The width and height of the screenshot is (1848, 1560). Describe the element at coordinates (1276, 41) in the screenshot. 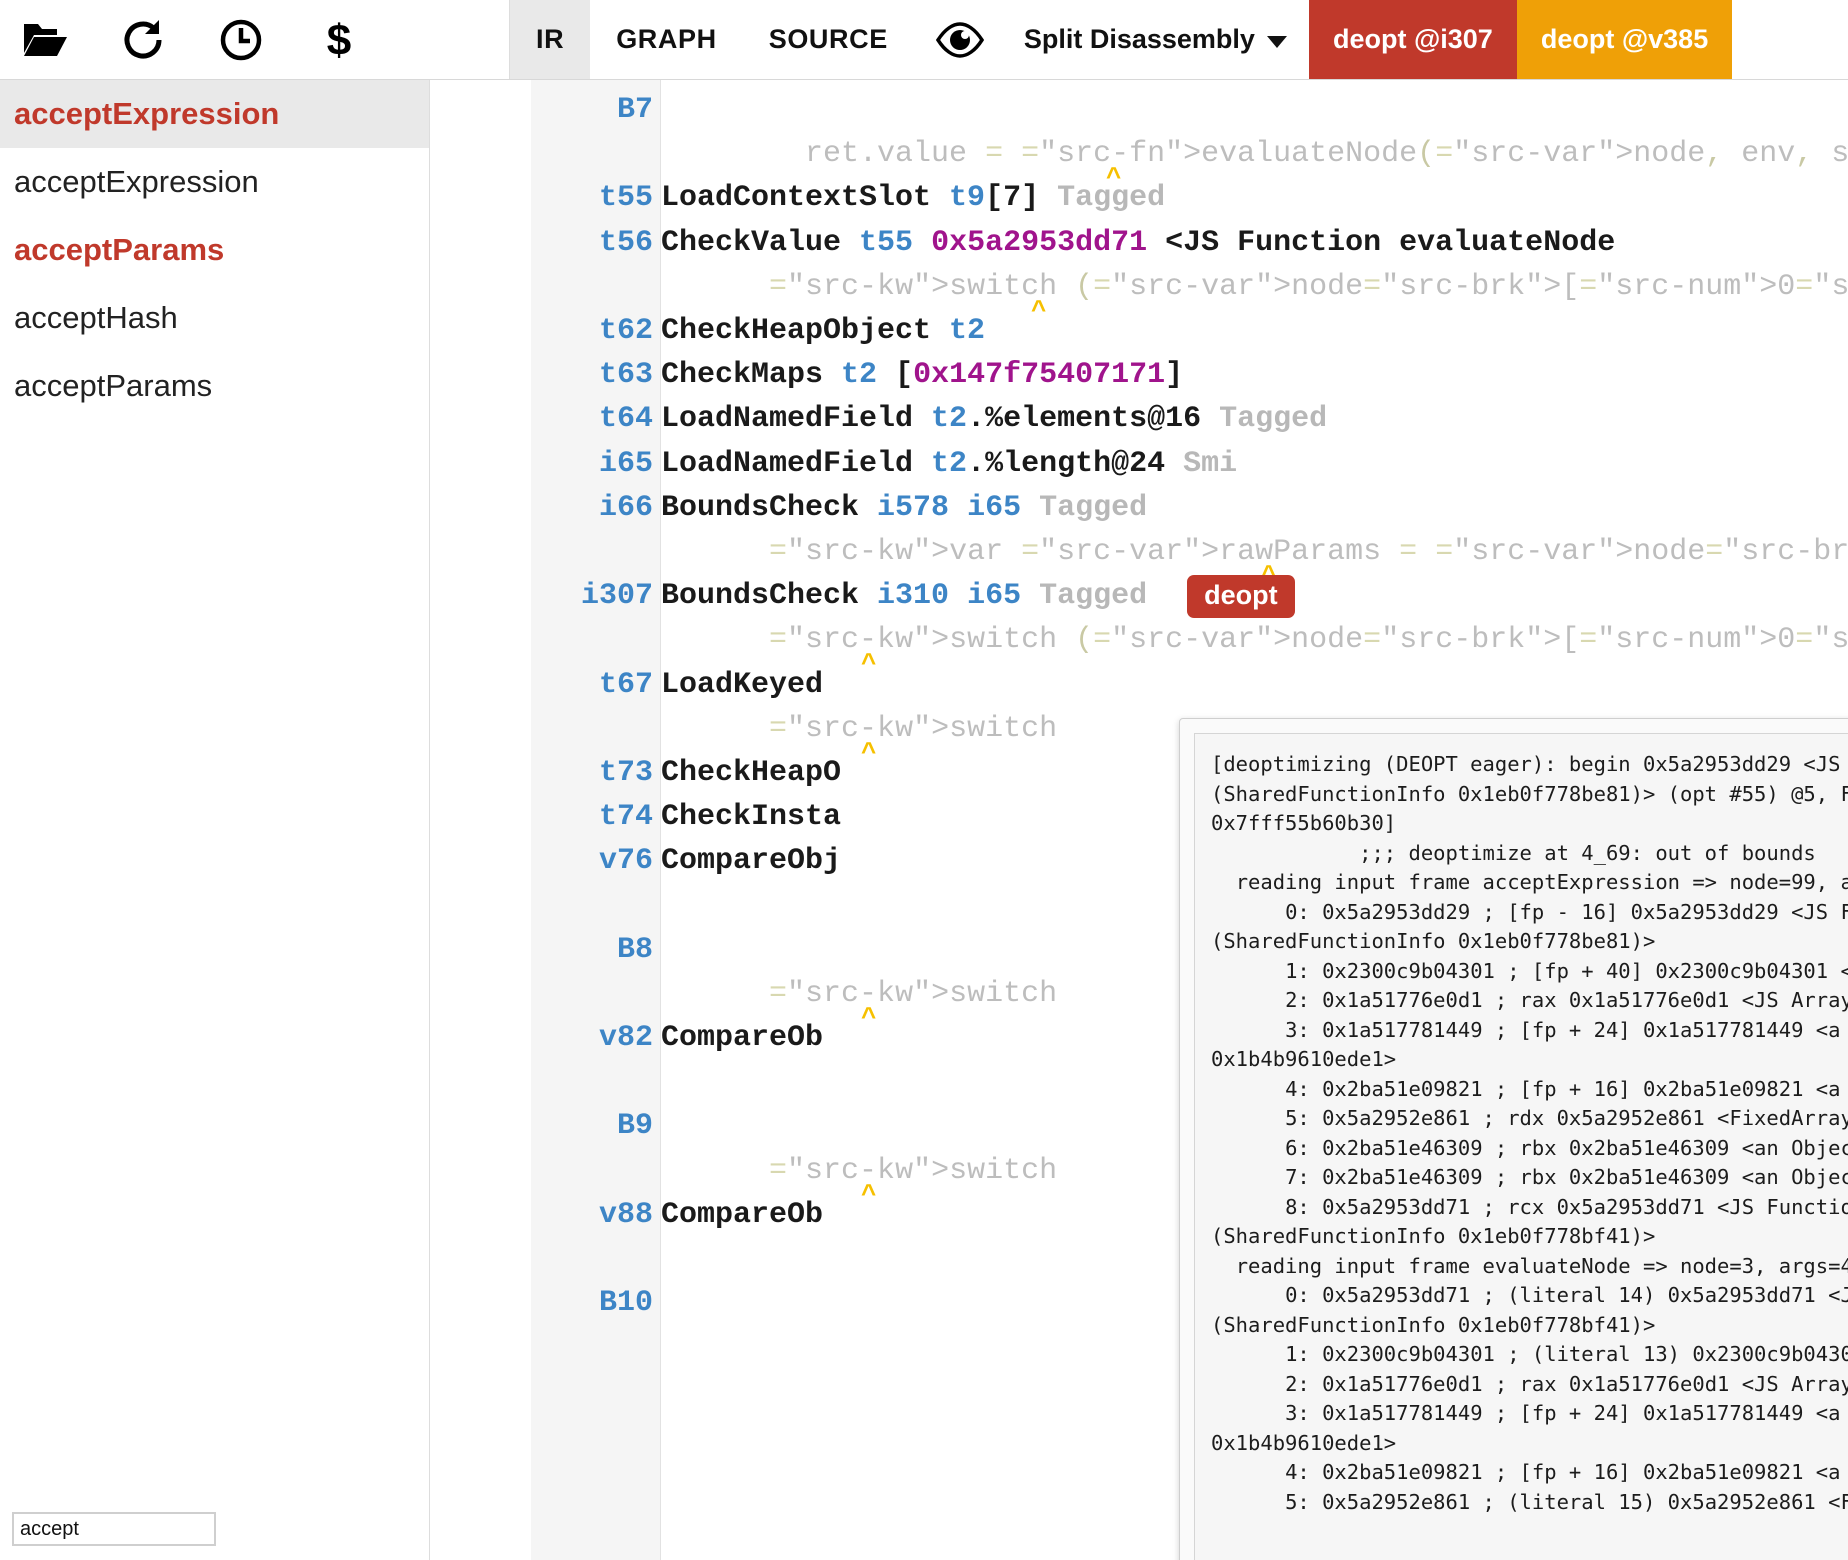

I see `chevron-down-icon` at that location.